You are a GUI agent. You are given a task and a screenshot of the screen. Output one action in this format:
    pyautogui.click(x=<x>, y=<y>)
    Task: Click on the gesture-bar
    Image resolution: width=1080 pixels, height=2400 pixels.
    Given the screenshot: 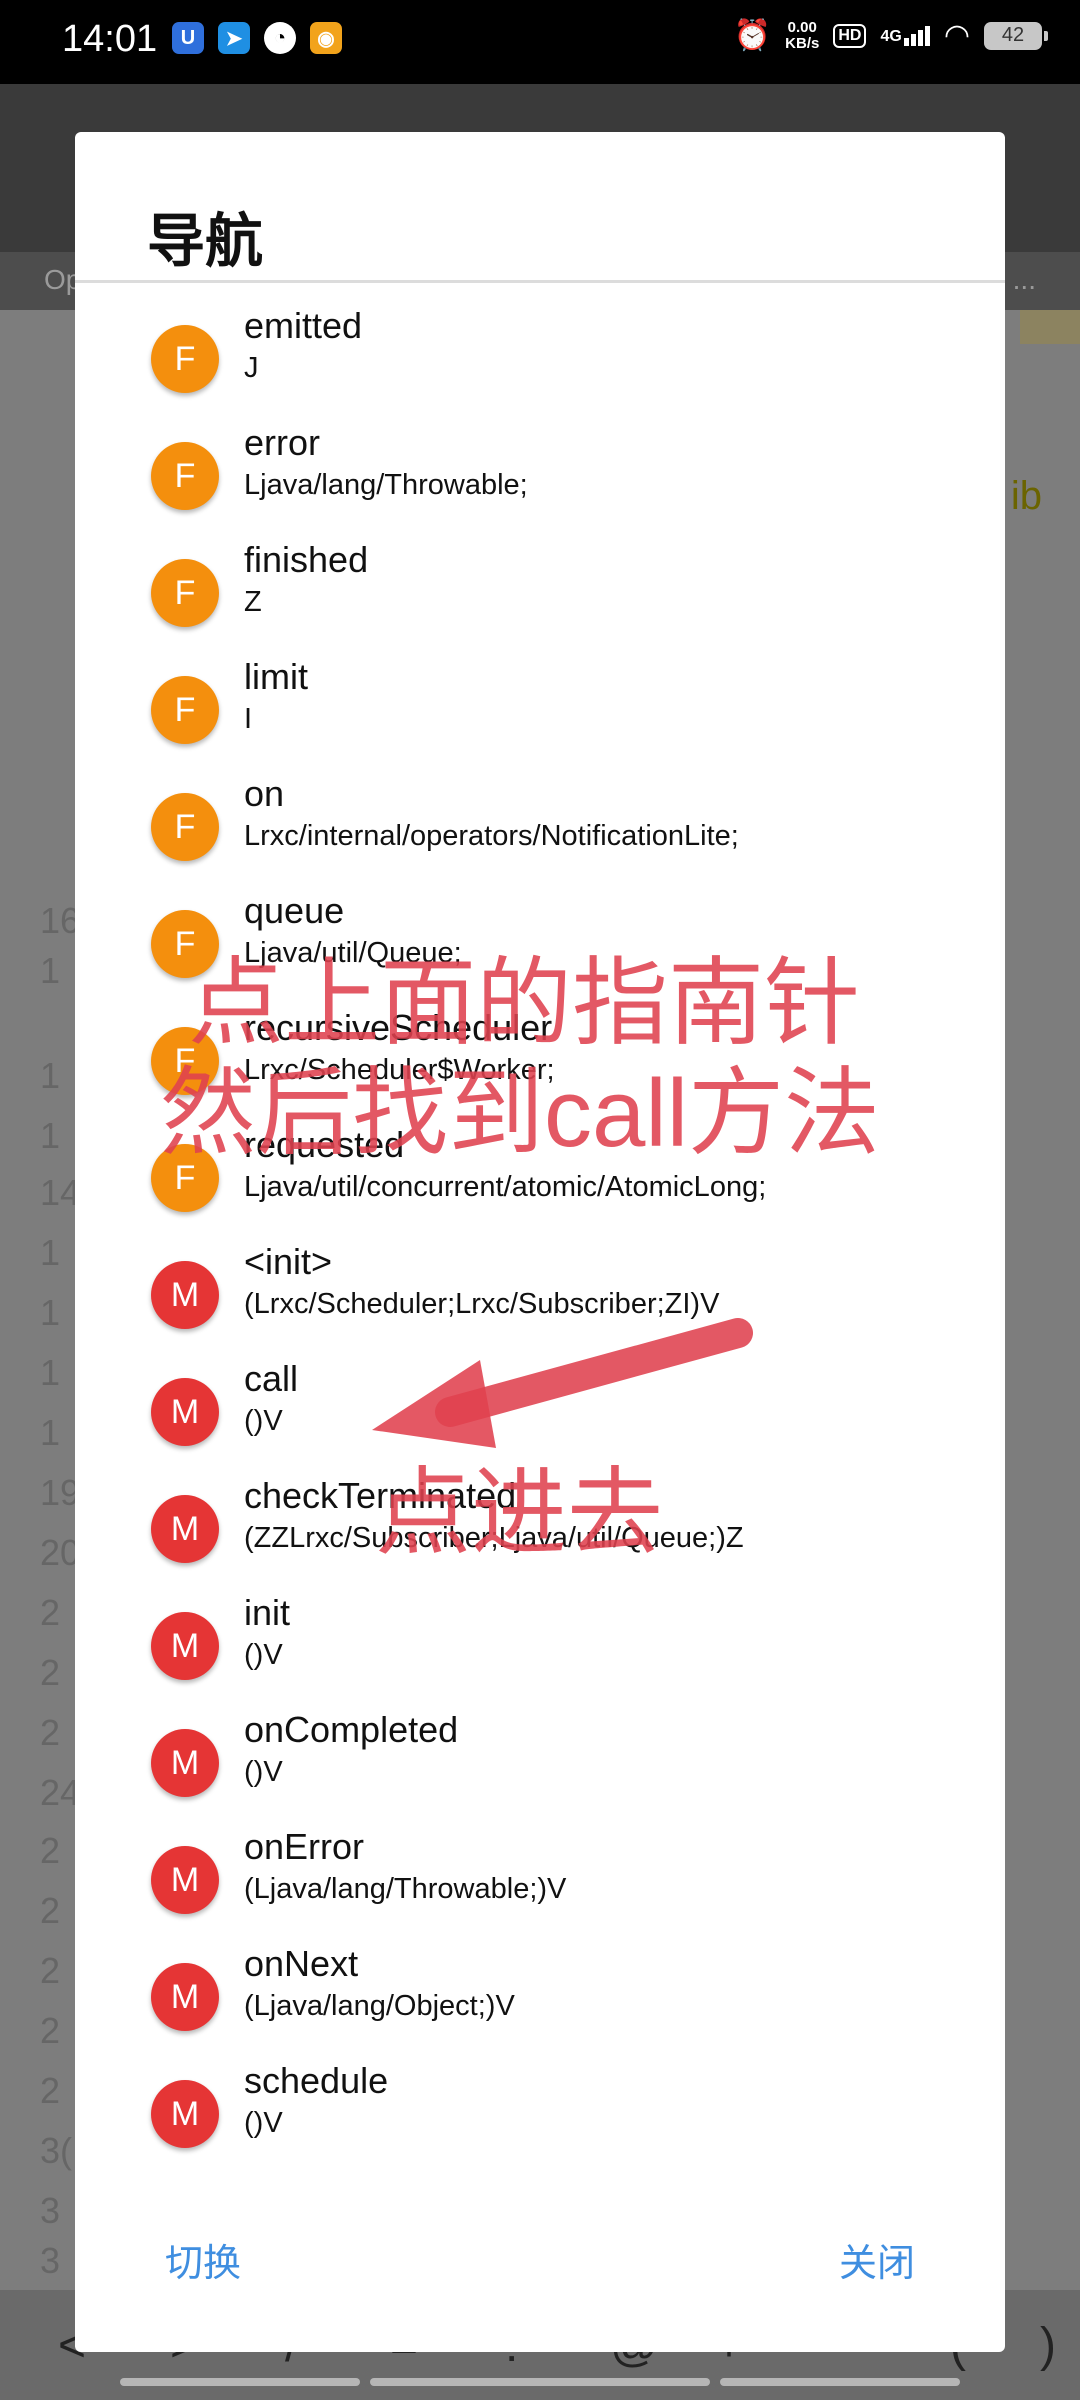 What is the action you would take?
    pyautogui.click(x=540, y=2385)
    